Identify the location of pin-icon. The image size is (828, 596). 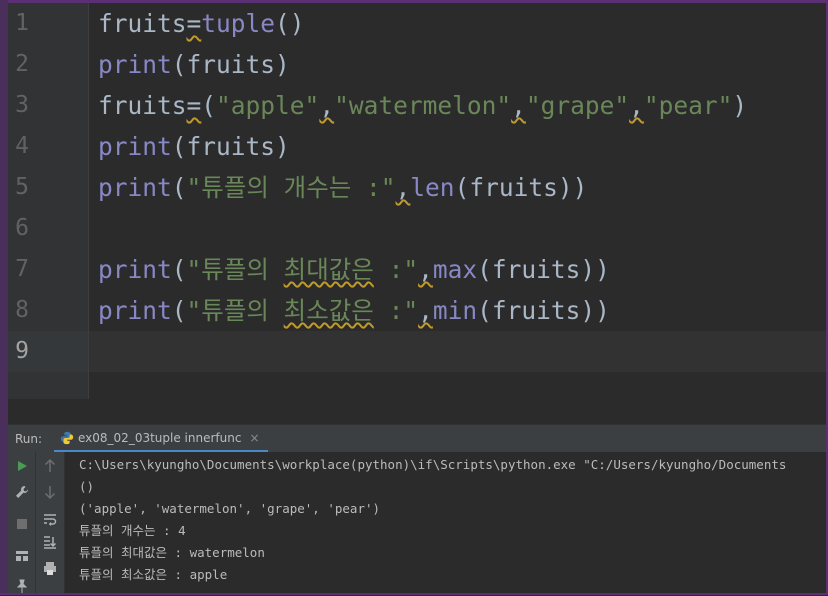
(22, 586).